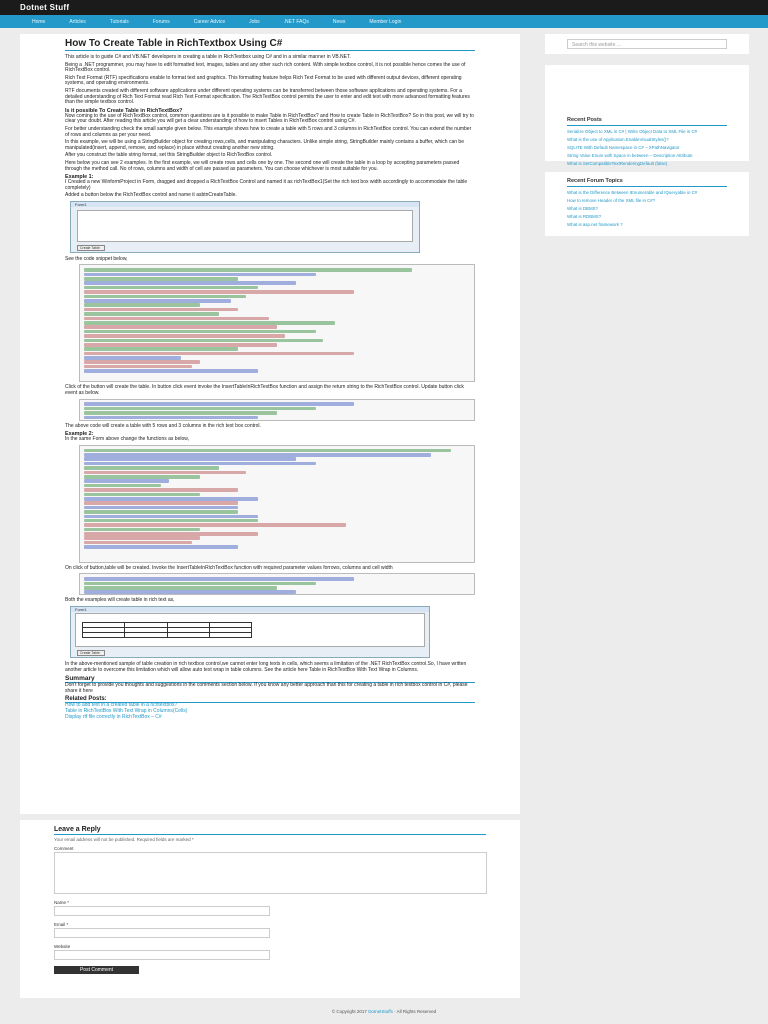 This screenshot has width=768, height=1024. What do you see at coordinates (62, 902) in the screenshot?
I see `name-label: Name *` at bounding box center [62, 902].